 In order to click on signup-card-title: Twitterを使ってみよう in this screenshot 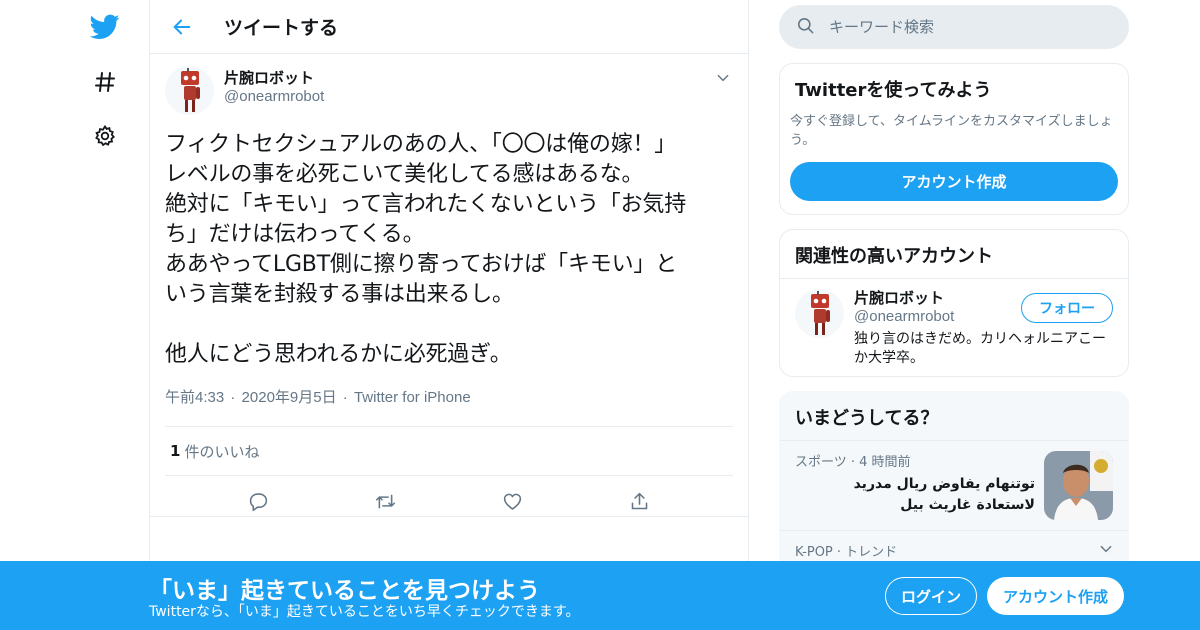, I will do `click(893, 90)`.